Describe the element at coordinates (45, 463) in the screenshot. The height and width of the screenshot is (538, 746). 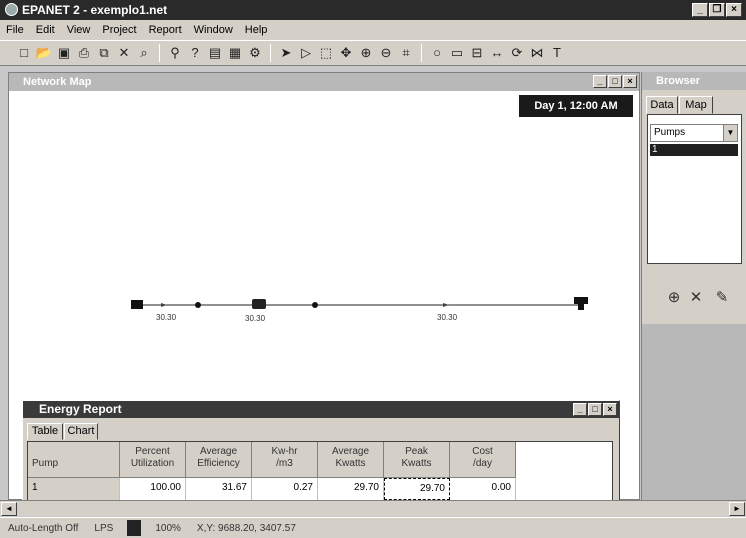
I see `column-header-line: Pump` at that location.